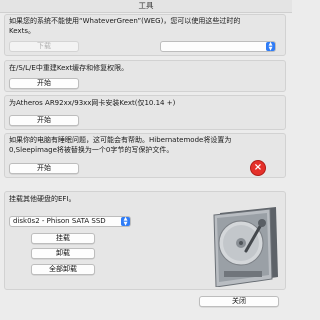 This screenshot has width=320, height=320. Describe the element at coordinates (44, 83) in the screenshot. I see `rebuild-cache-start-button: 开始` at that location.